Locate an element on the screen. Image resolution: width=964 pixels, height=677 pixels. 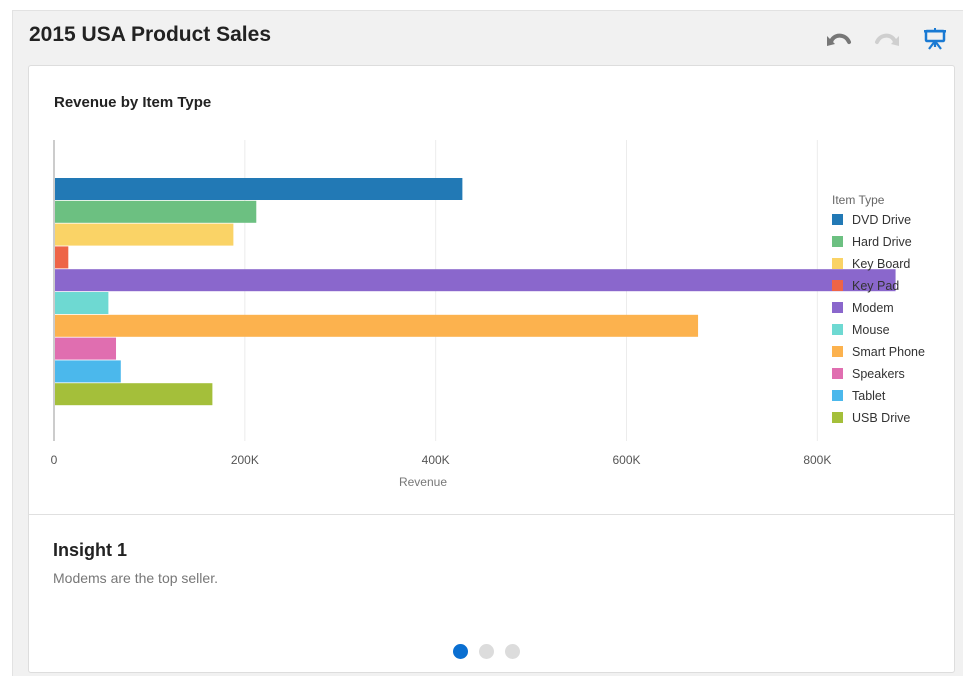
toolbar is located at coordinates (887, 39).